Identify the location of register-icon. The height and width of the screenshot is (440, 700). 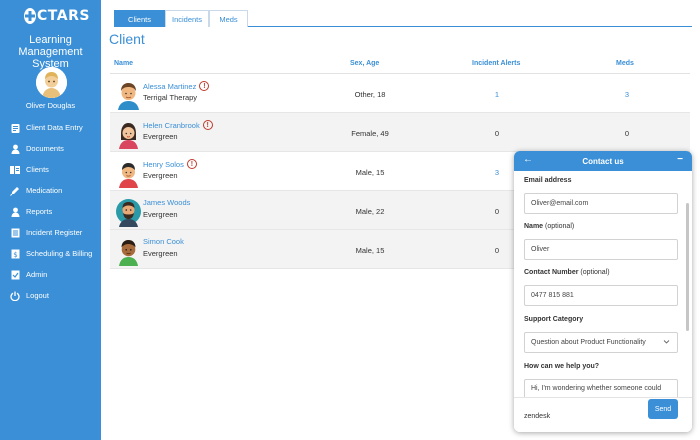
(15, 232).